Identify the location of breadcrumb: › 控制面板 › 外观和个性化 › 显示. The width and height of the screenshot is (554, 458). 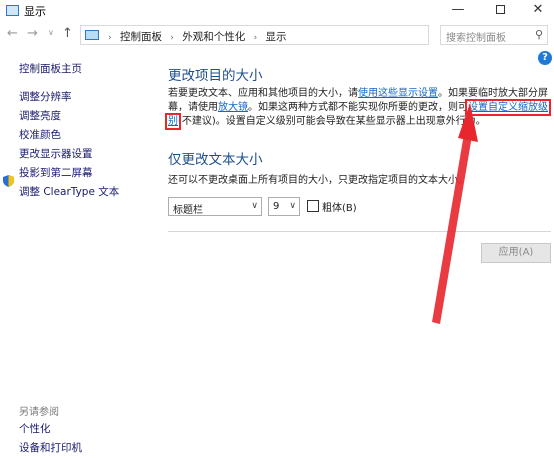
(195, 36).